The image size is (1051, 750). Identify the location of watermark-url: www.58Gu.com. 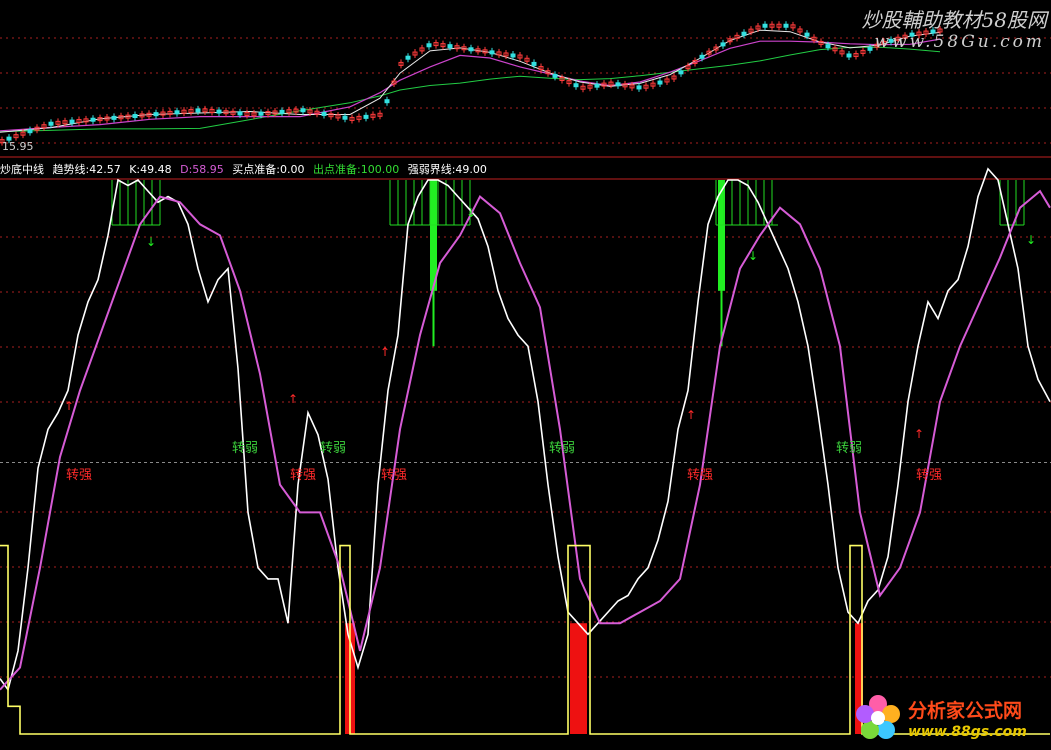
(959, 42).